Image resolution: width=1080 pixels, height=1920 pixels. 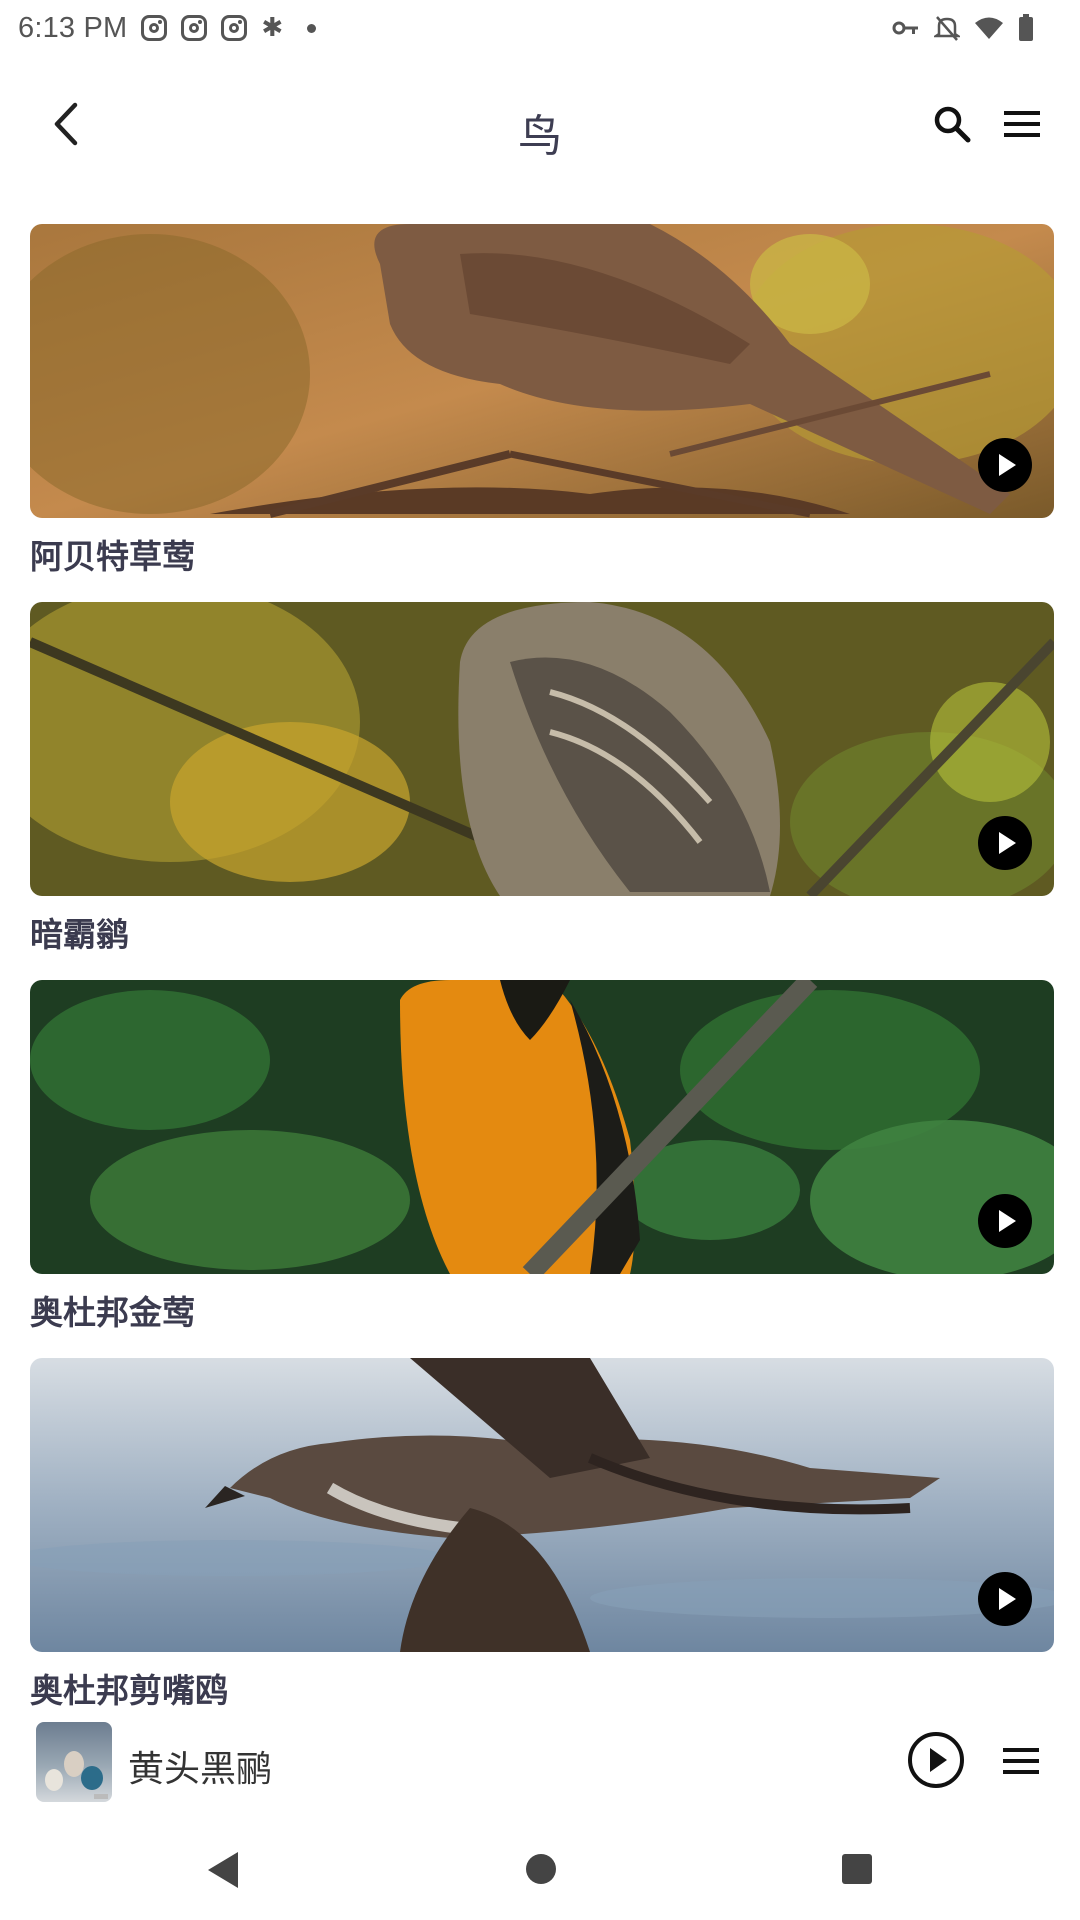 What do you see at coordinates (947, 28) in the screenshot?
I see `mute-icon` at bounding box center [947, 28].